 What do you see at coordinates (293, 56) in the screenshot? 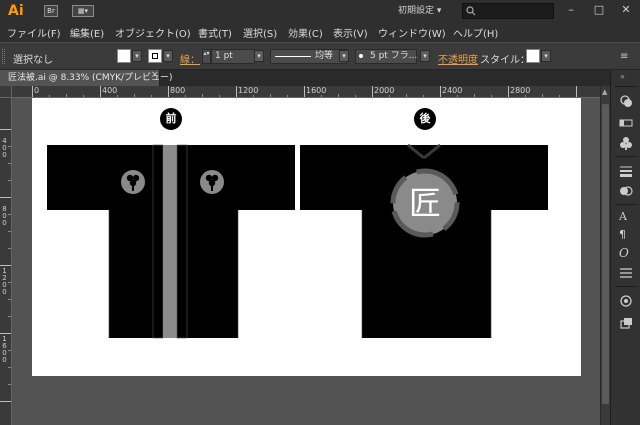
I see `profile-line` at bounding box center [293, 56].